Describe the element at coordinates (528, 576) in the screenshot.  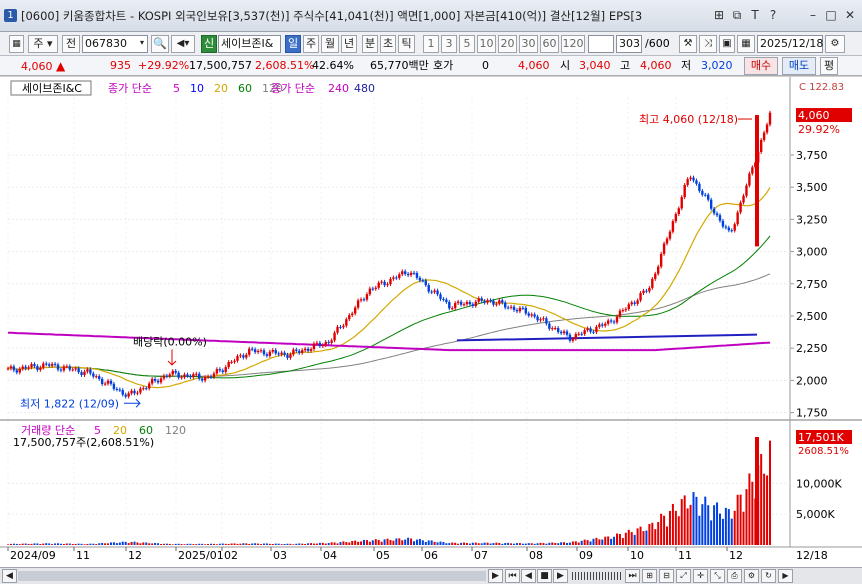
I see `prev-button: ◀` at that location.